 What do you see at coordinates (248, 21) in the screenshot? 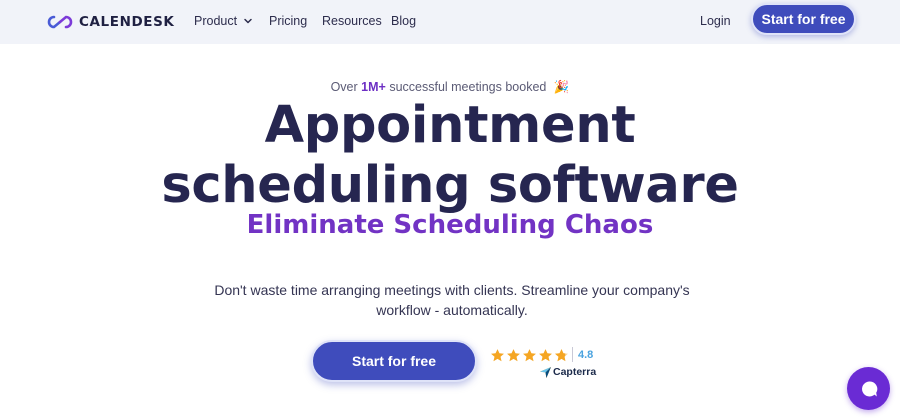
I see `chevron-down-icon` at bounding box center [248, 21].